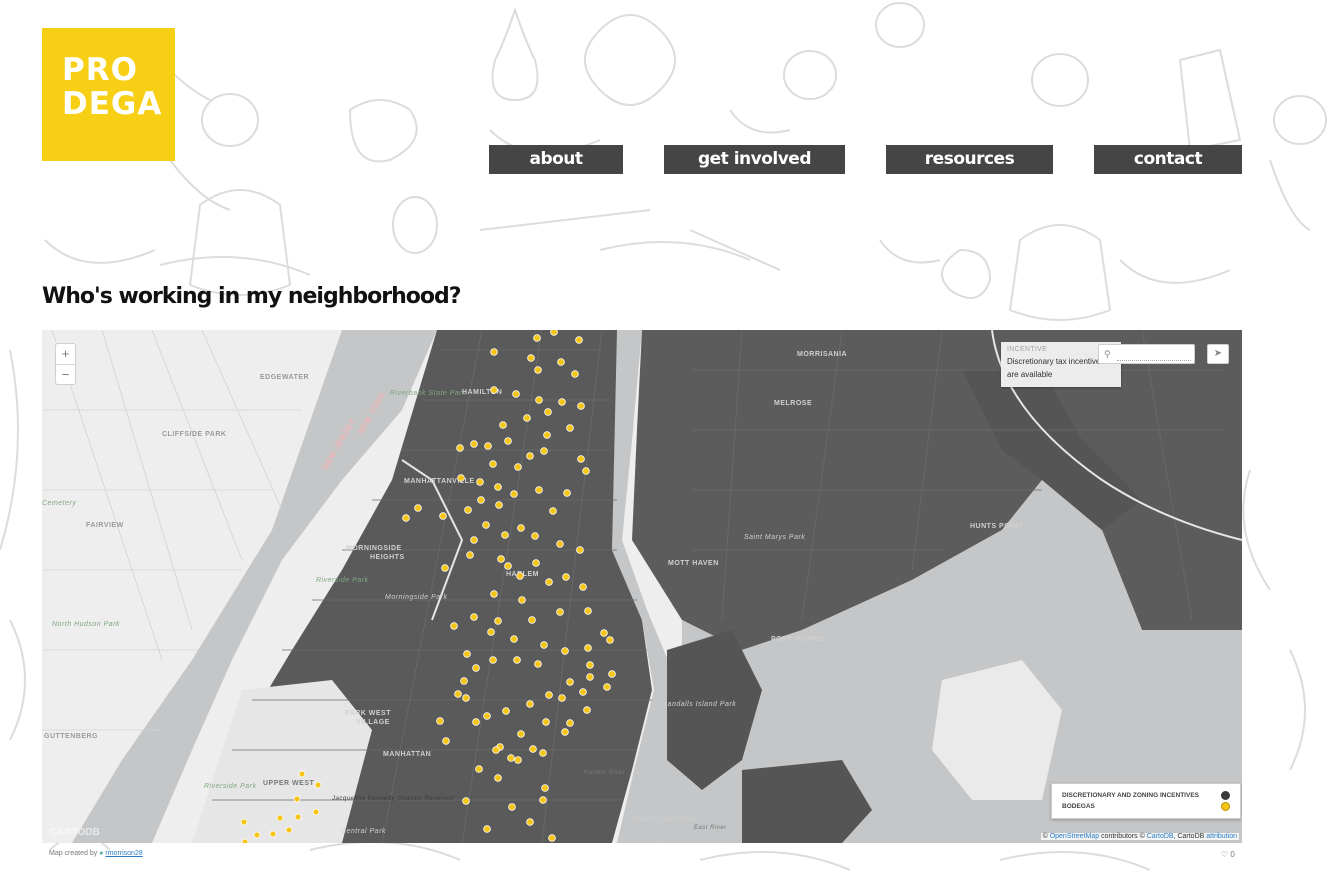 The image size is (1338, 885). Describe the element at coordinates (969, 159) in the screenshot. I see `nav-resources-button: resources` at that location.